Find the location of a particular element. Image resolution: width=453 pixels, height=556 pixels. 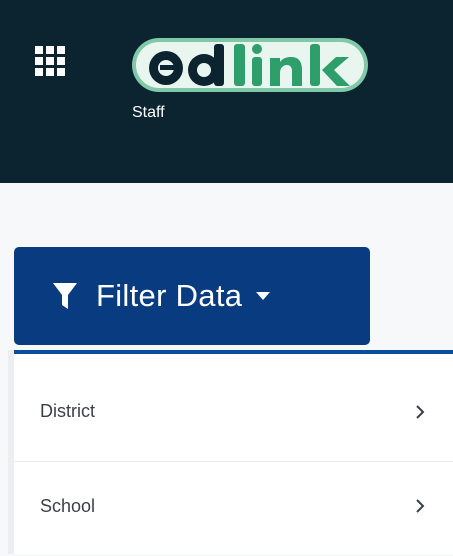

filter-data-button: Filter Data is located at coordinates (192, 296).